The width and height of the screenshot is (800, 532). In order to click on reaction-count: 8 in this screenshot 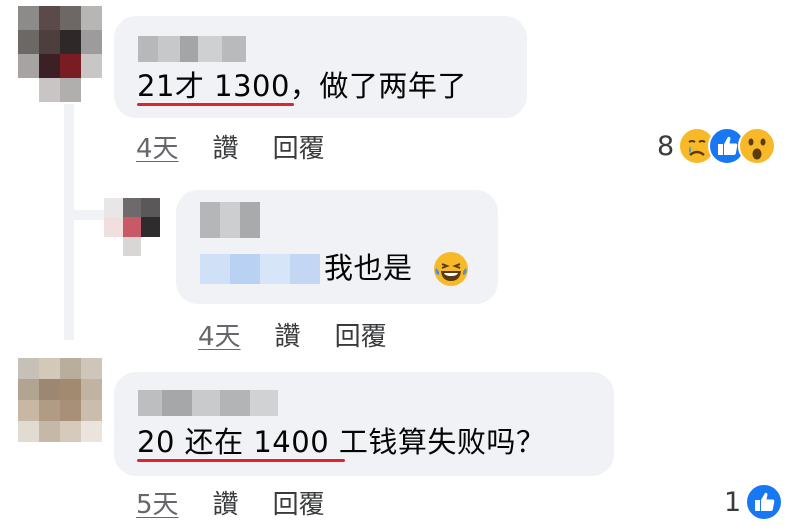, I will do `click(666, 146)`.